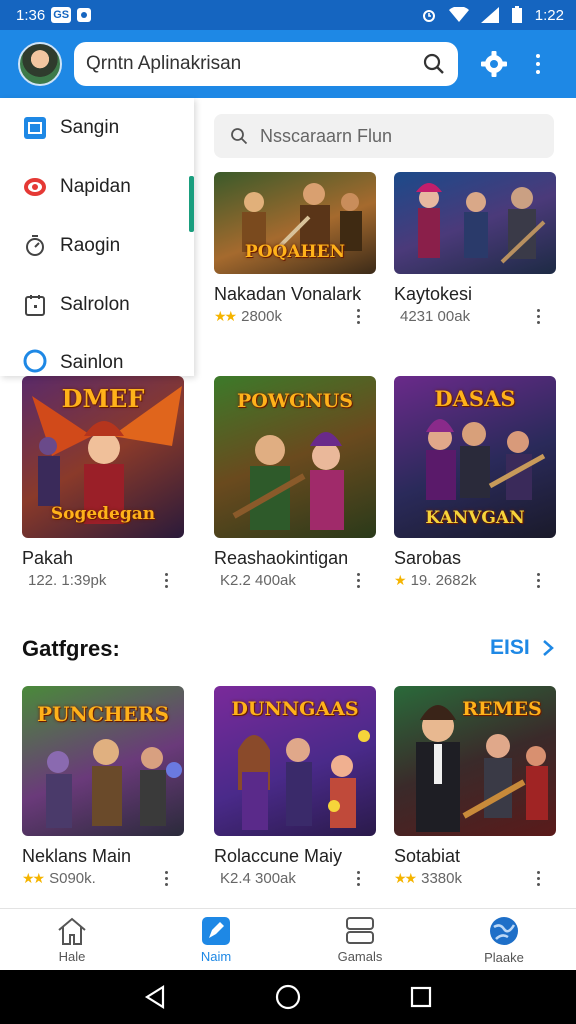  I want to click on see-all-link: EISI, so click(522, 648).